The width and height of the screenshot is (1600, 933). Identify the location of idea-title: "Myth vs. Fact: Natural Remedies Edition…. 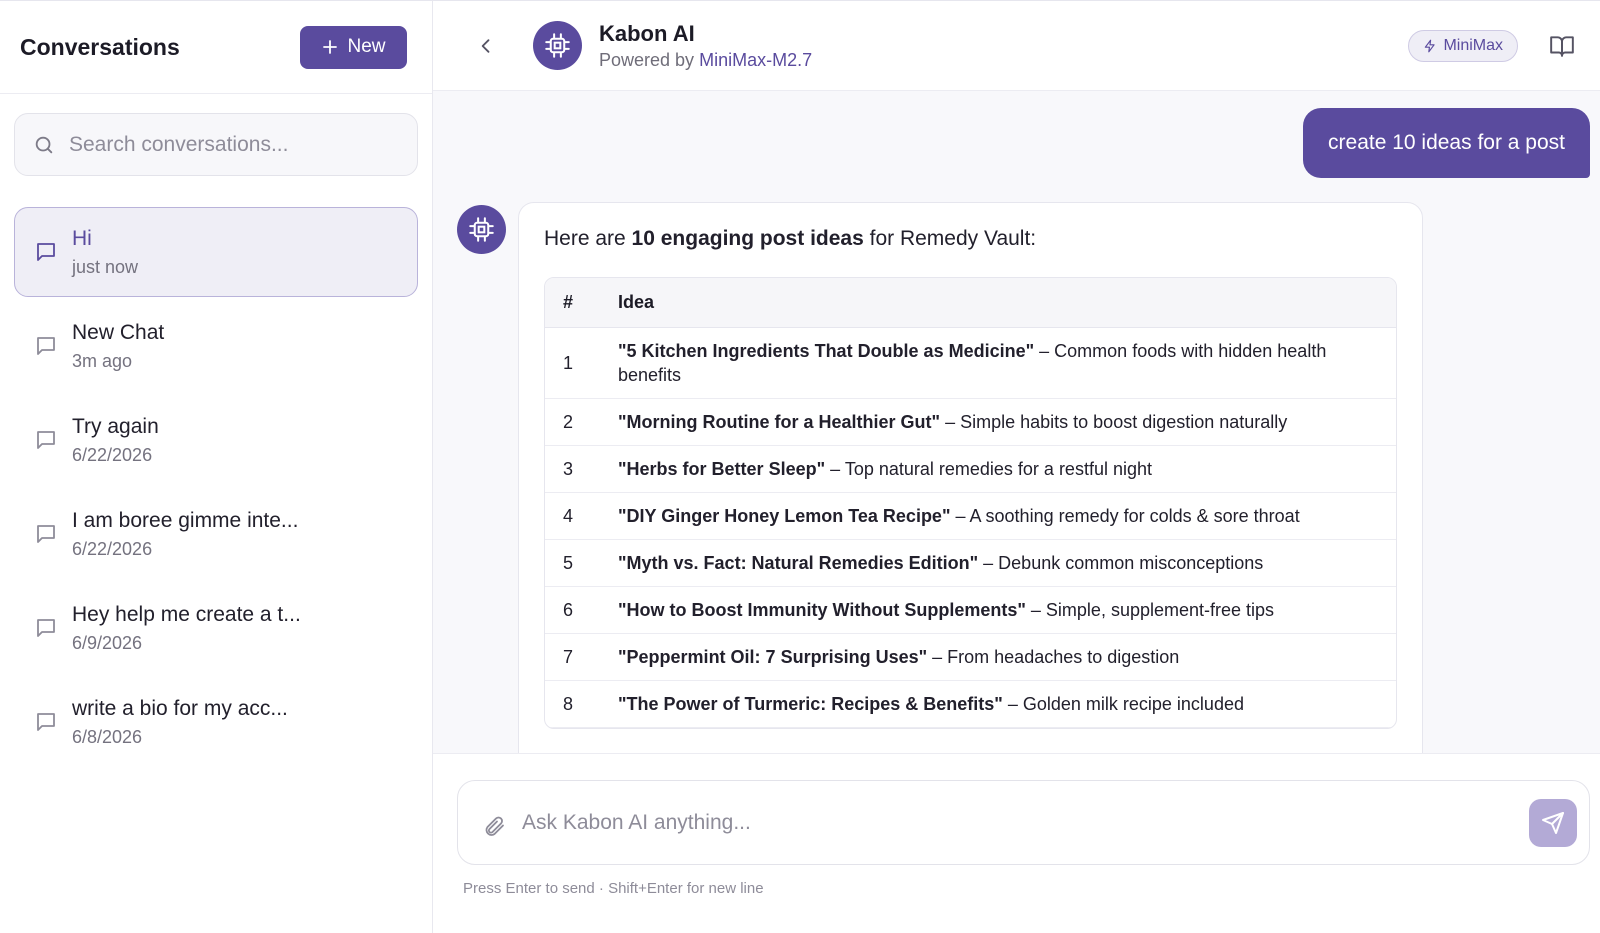
(798, 563).